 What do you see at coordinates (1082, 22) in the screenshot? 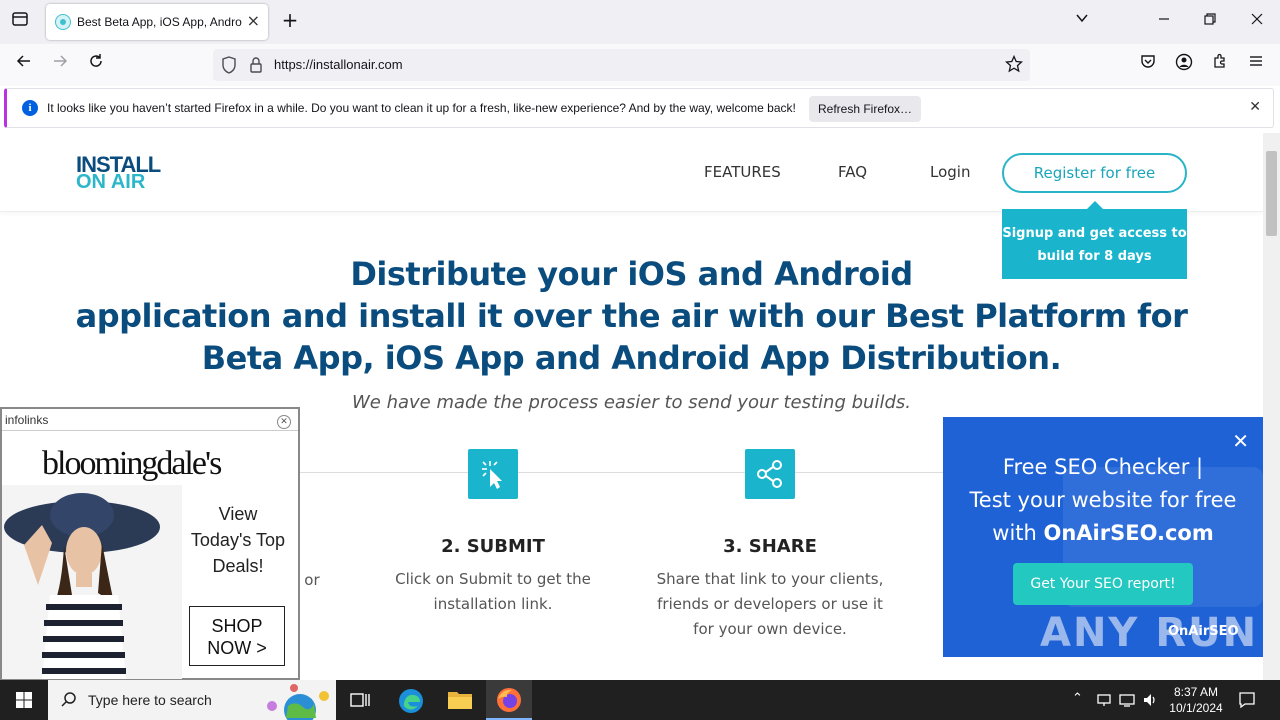
I see `chevron-down-icon` at bounding box center [1082, 22].